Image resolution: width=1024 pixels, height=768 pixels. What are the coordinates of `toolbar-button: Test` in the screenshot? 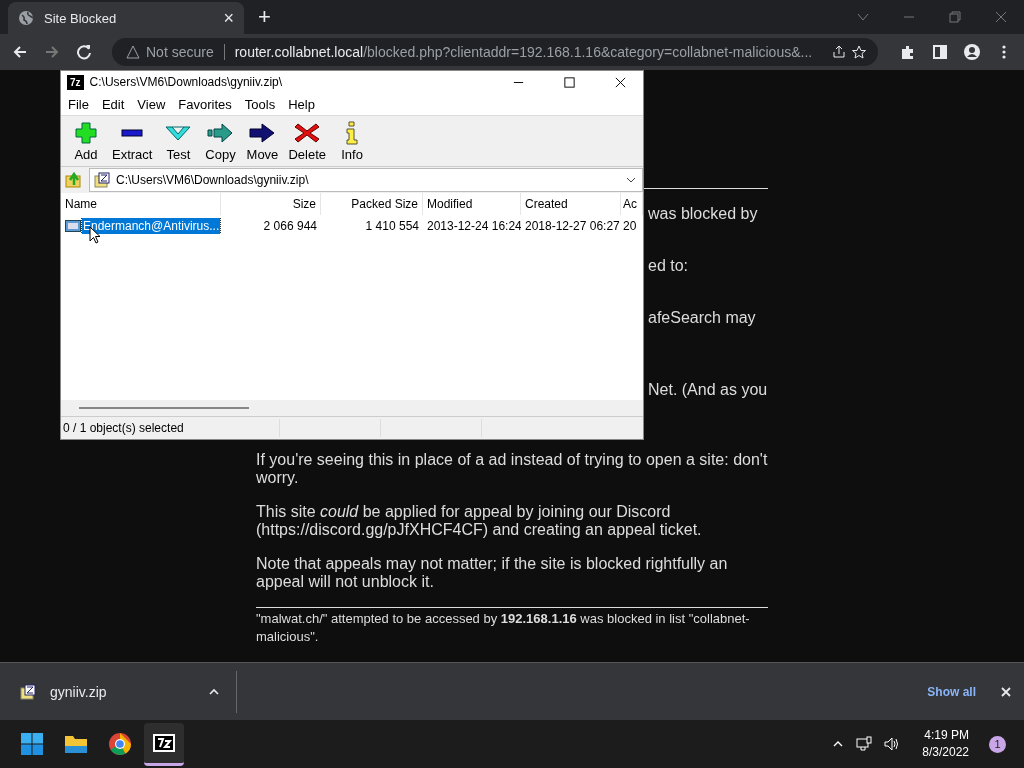 It's located at (178, 141).